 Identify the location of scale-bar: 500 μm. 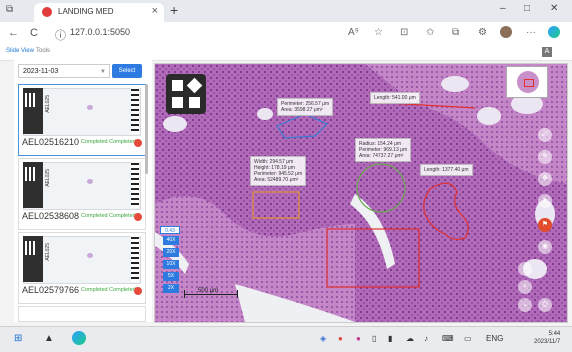
(214, 295).